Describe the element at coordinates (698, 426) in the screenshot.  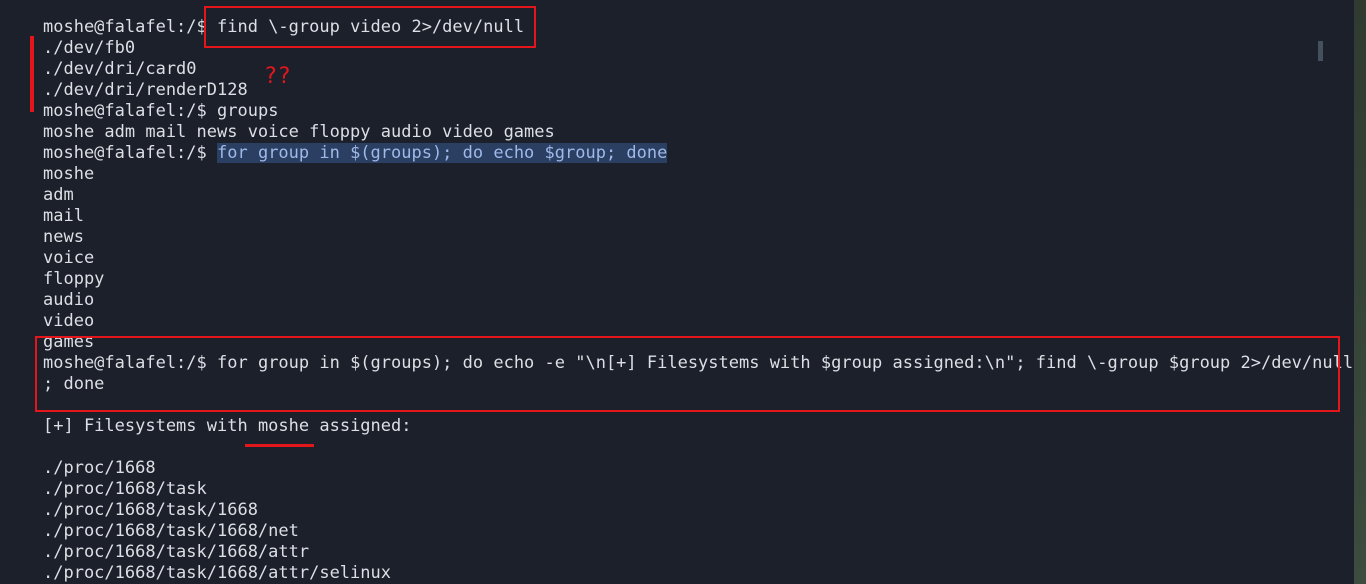
I see `section-header: [+] Filesystems with moshe assigned:` at that location.